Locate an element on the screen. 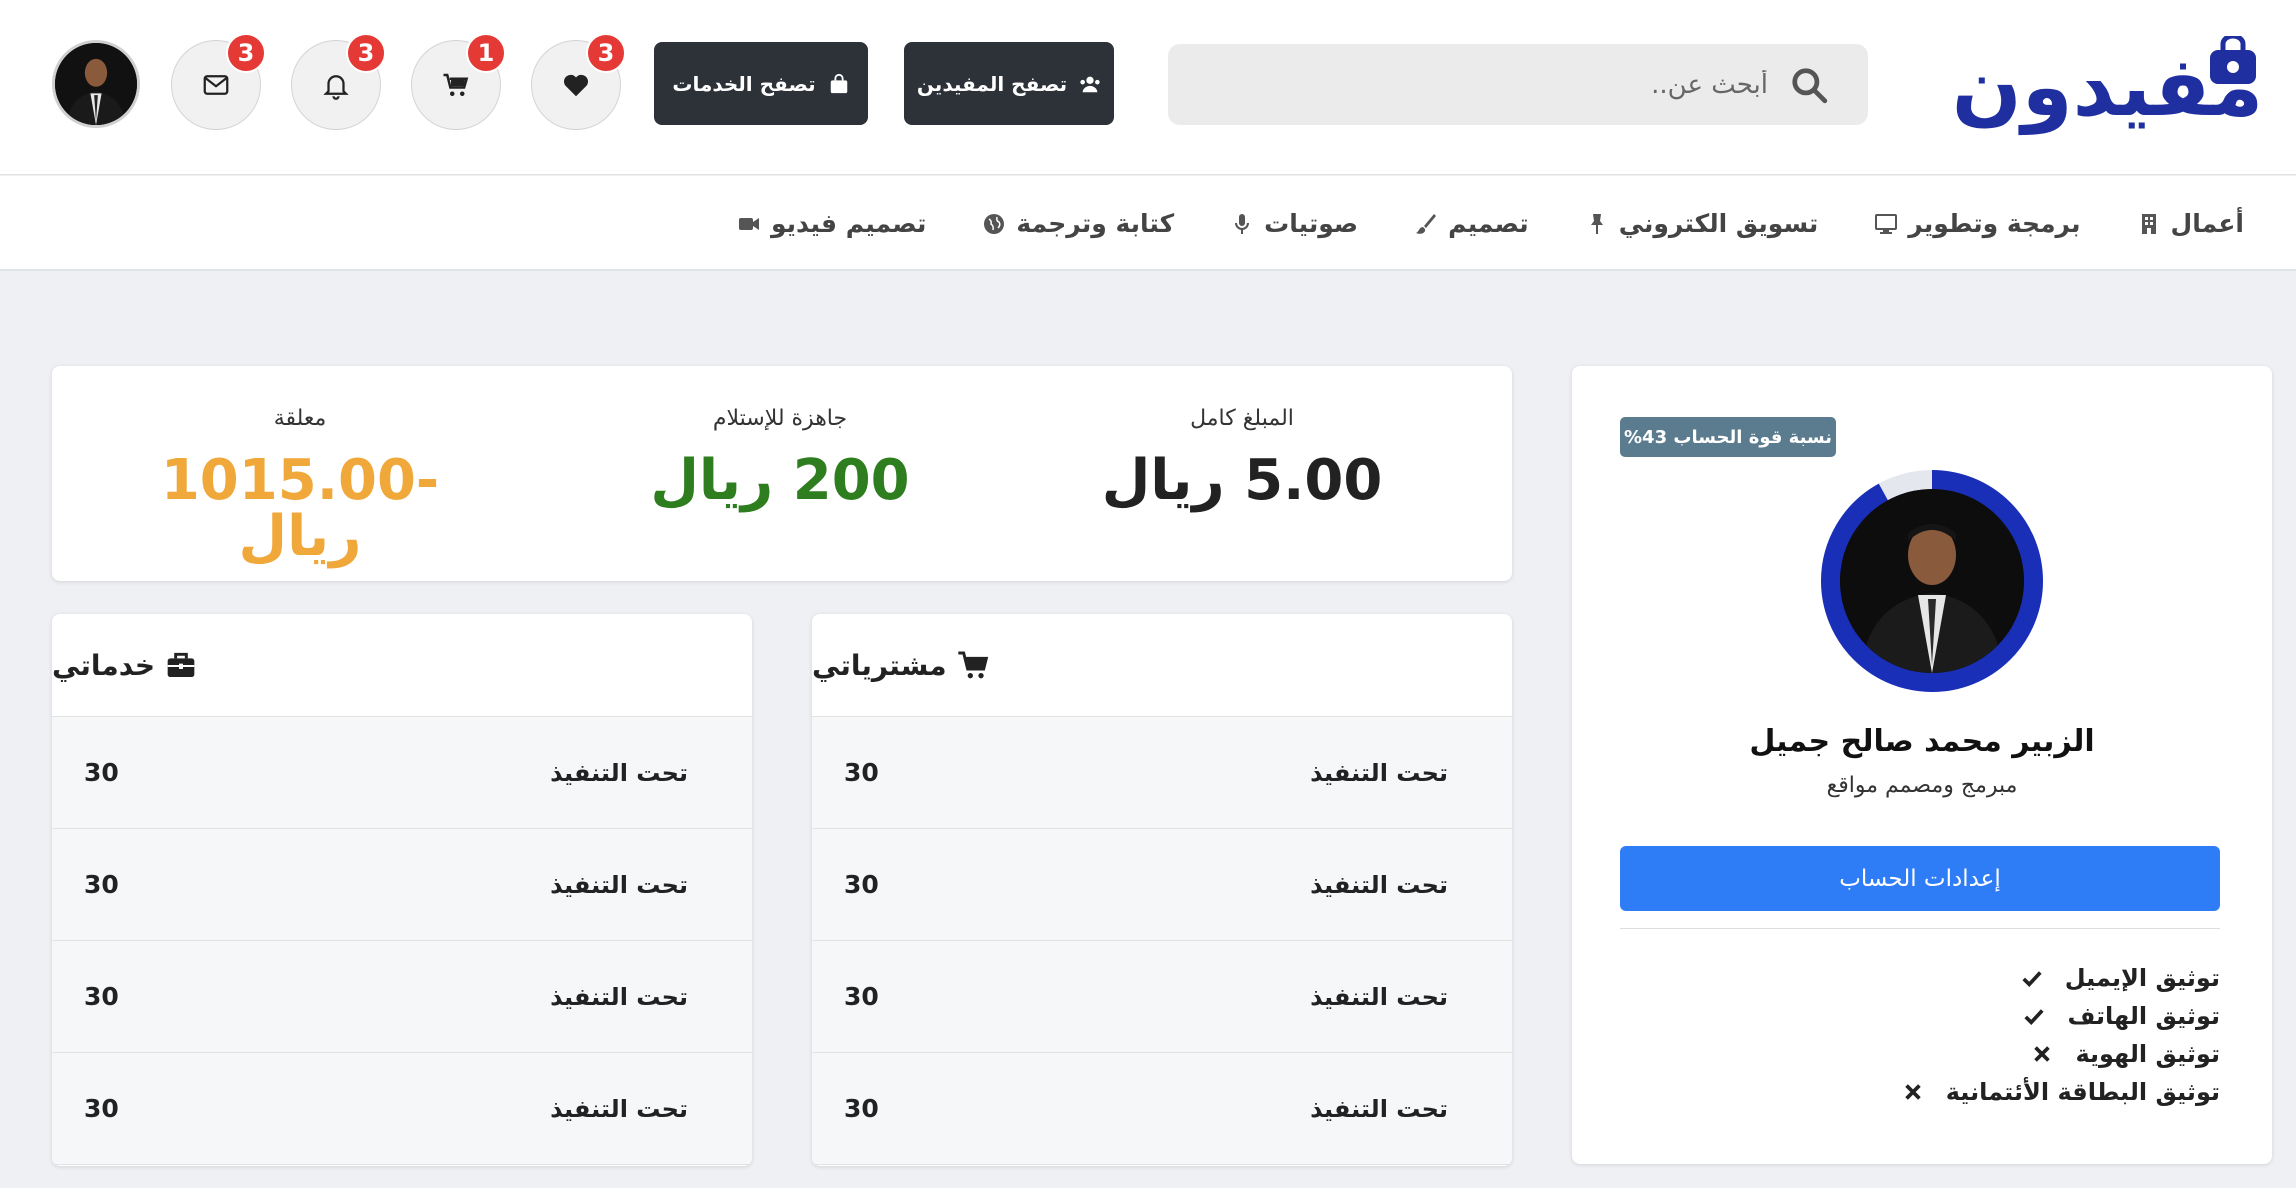 This screenshot has width=2296, height=1188. verification-email: توثيق الإيميل is located at coordinates (2120, 978).